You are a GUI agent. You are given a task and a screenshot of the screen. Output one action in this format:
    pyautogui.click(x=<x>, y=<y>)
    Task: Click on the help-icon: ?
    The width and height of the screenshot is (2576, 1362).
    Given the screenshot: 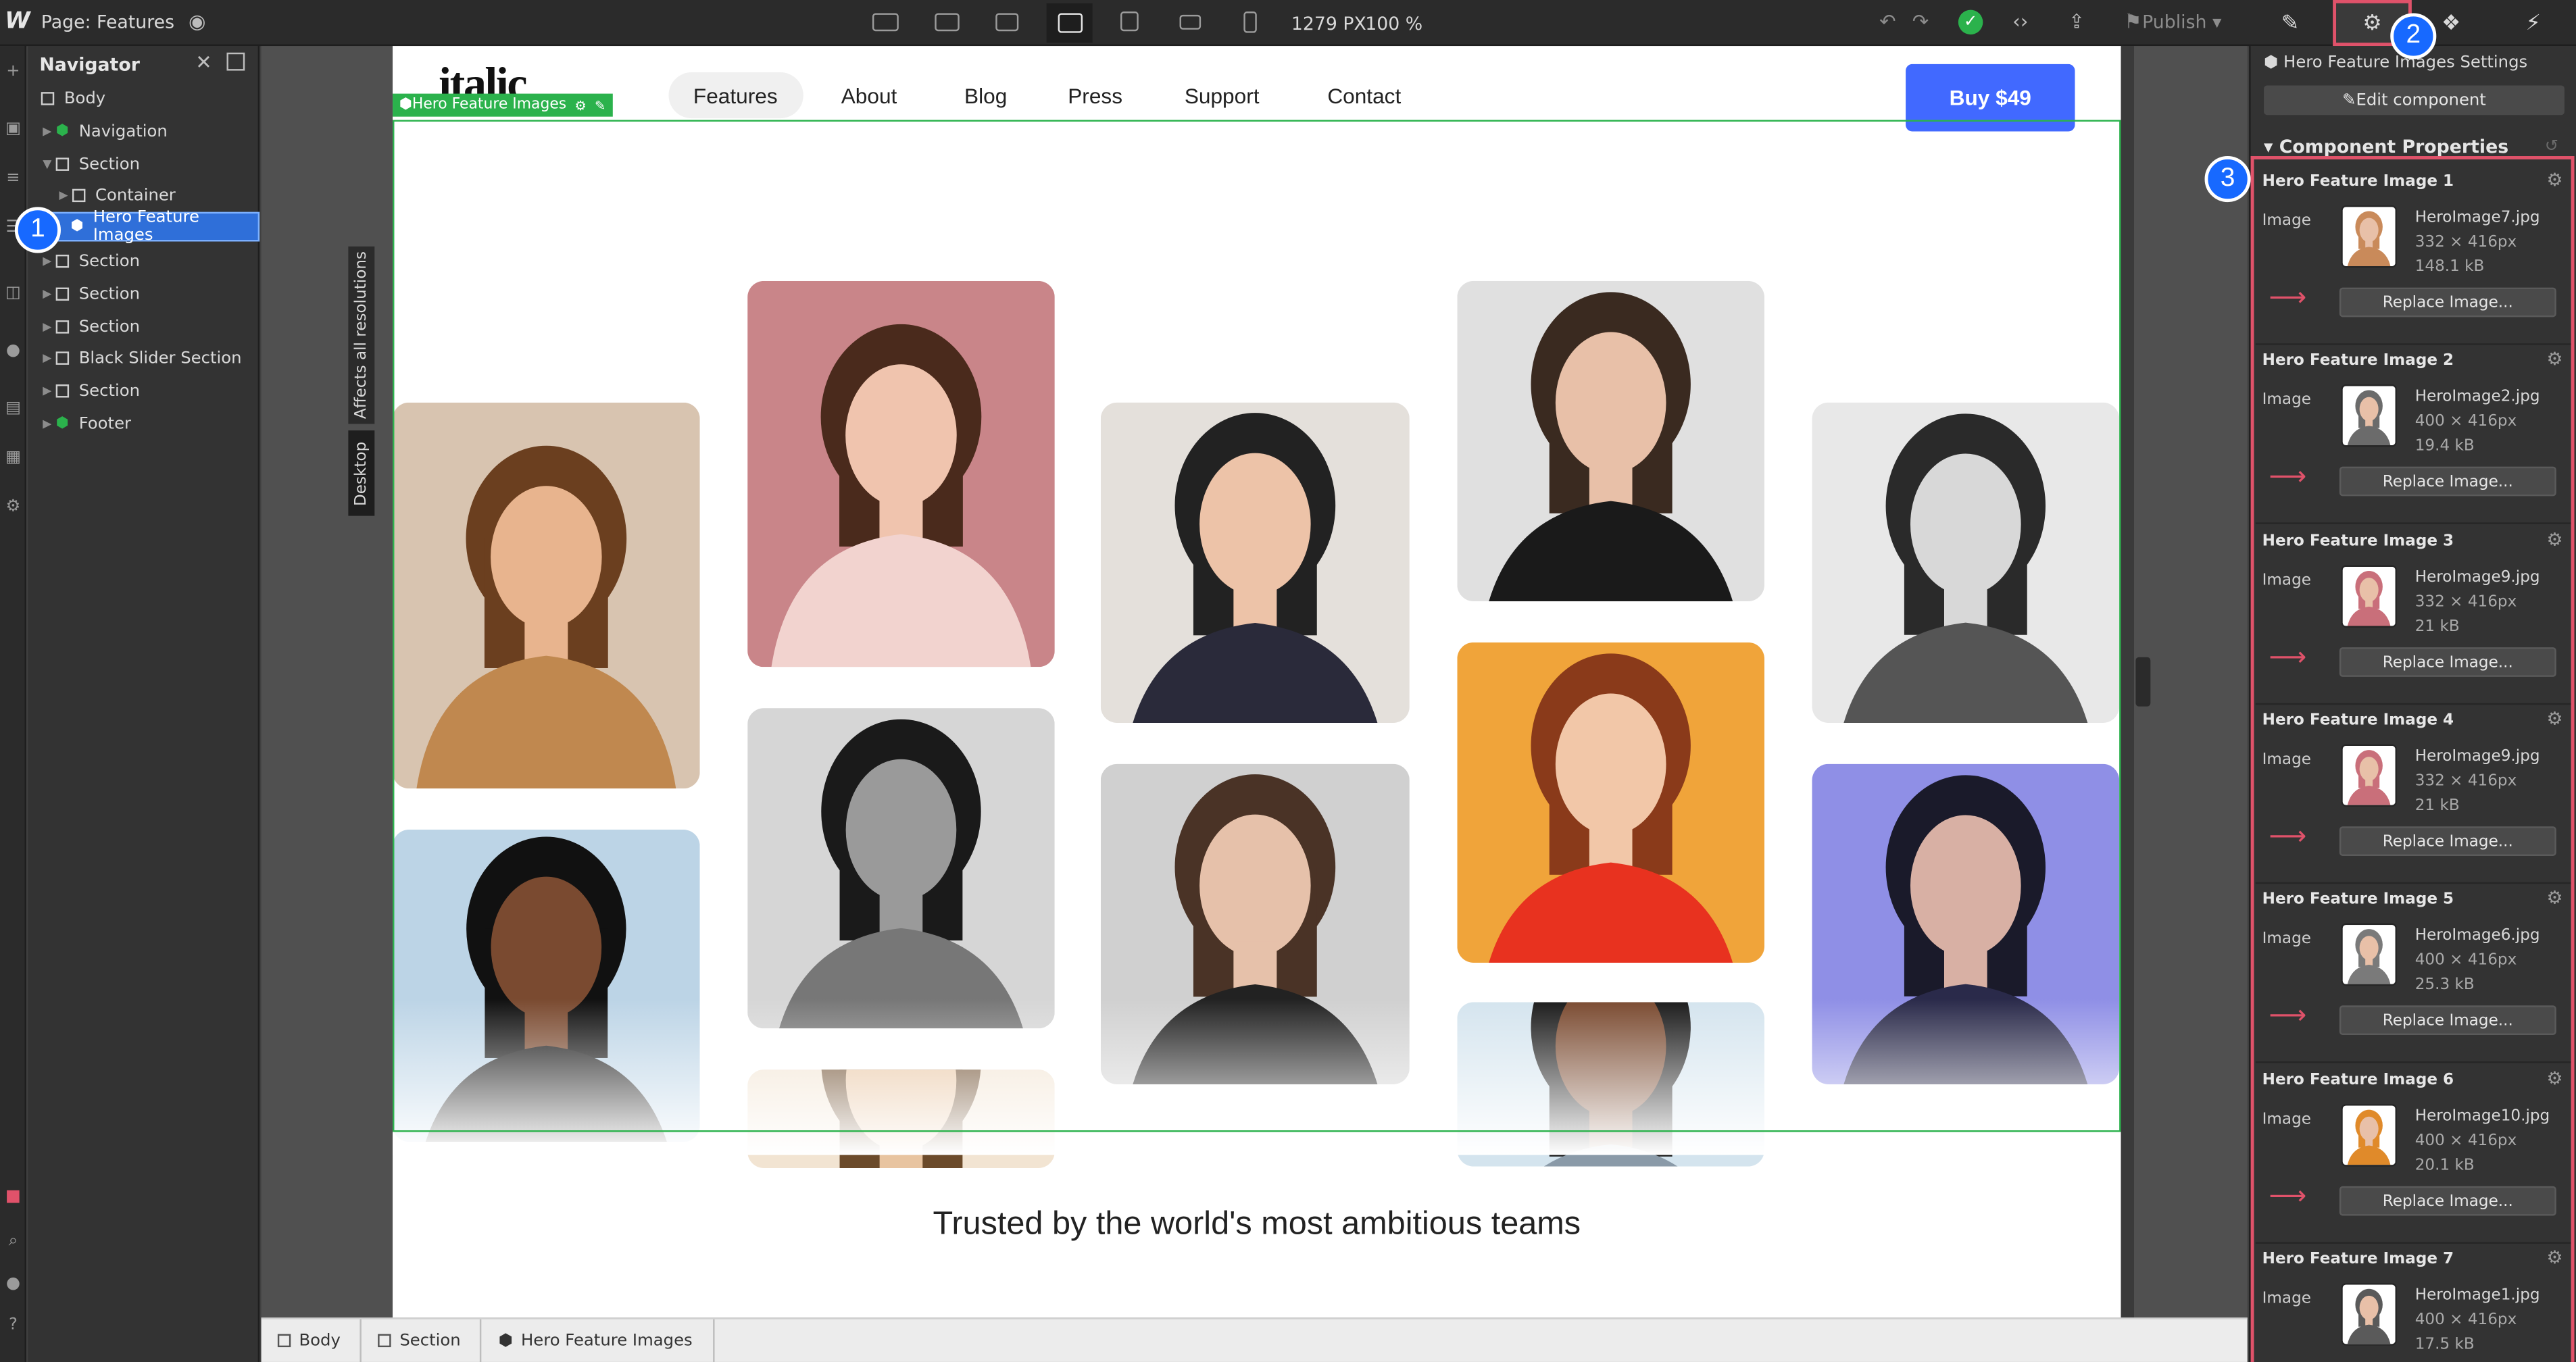 What is the action you would take?
    pyautogui.click(x=13, y=1326)
    